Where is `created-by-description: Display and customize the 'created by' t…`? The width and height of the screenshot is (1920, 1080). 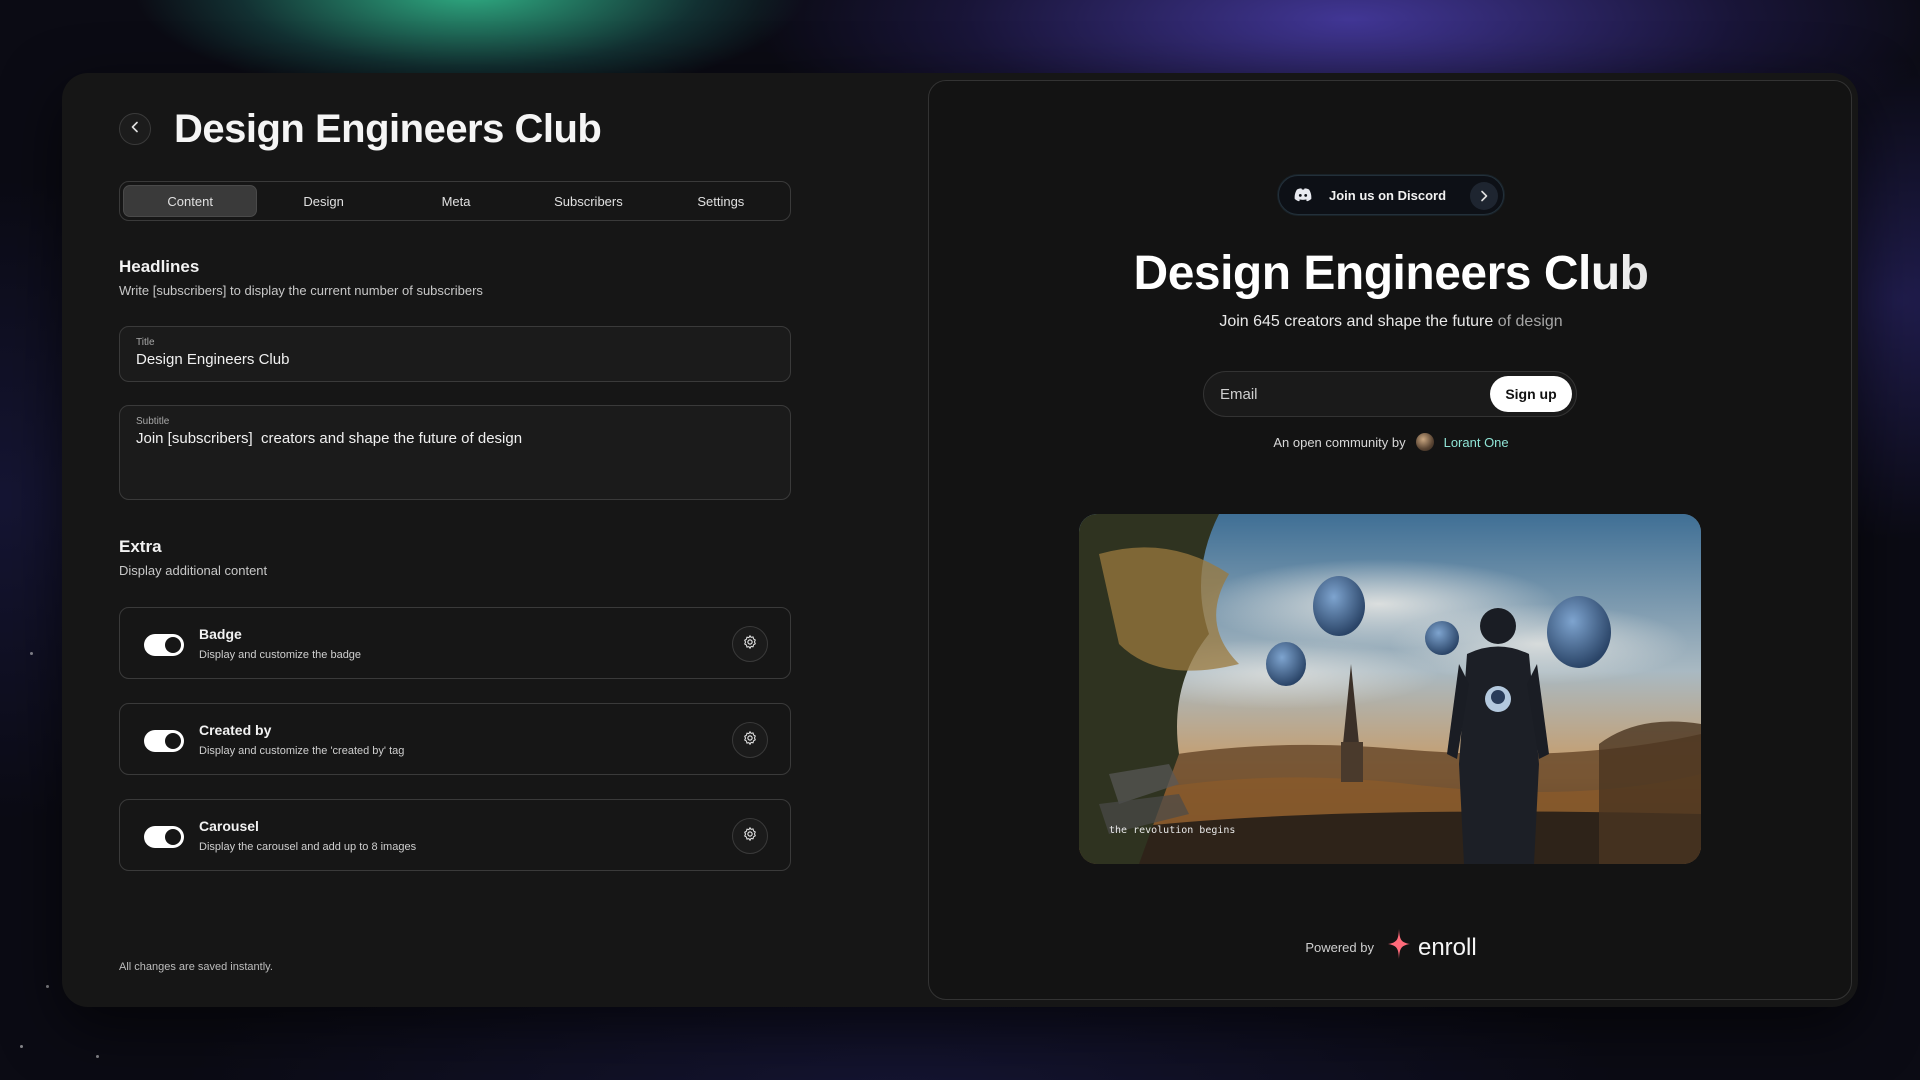
created-by-description: Display and customize the 'created by' t… is located at coordinates (302, 751).